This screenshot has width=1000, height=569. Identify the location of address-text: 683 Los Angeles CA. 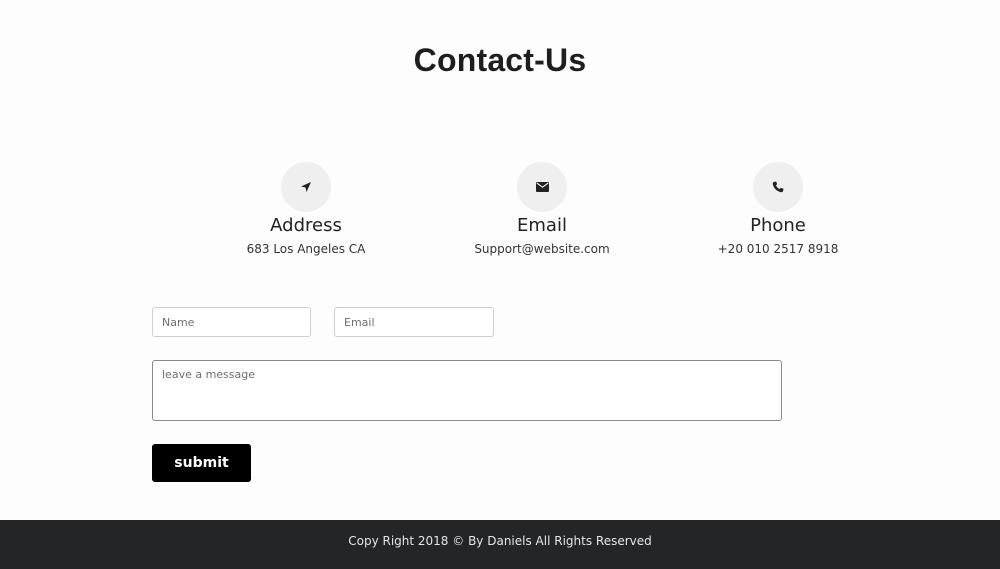
(306, 249).